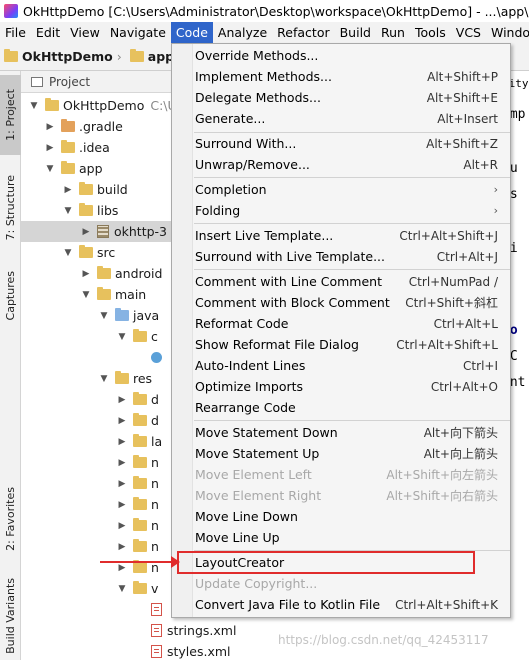 The width and height of the screenshot is (529, 660). Describe the element at coordinates (446, 604) in the screenshot. I see `menu-item-shortcut: Ctrl+Alt+Shift+K` at that location.